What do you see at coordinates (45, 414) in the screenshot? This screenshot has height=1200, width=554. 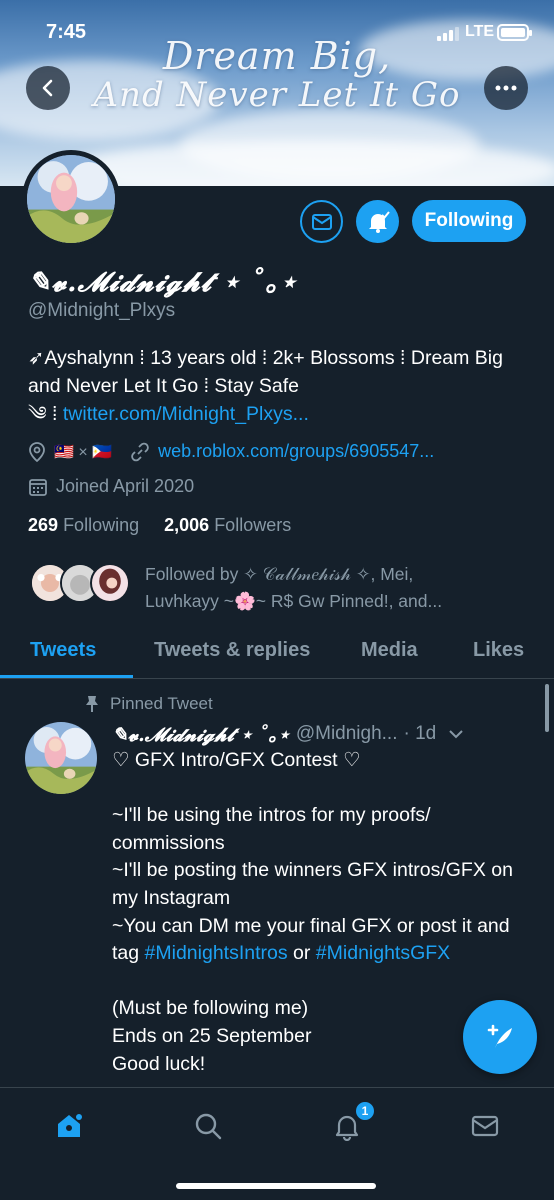 I see `bio-link-prefix: ༄ ⁞` at bounding box center [45, 414].